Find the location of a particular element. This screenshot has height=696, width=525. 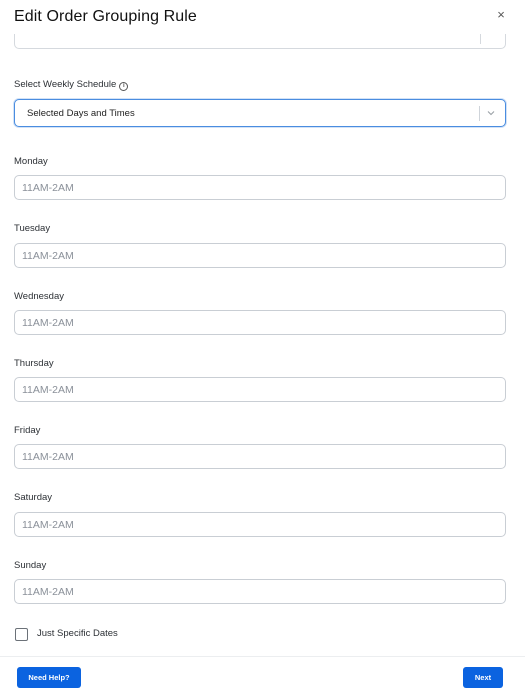

specific-dates-label: Just Specific Dates is located at coordinates (77, 633).